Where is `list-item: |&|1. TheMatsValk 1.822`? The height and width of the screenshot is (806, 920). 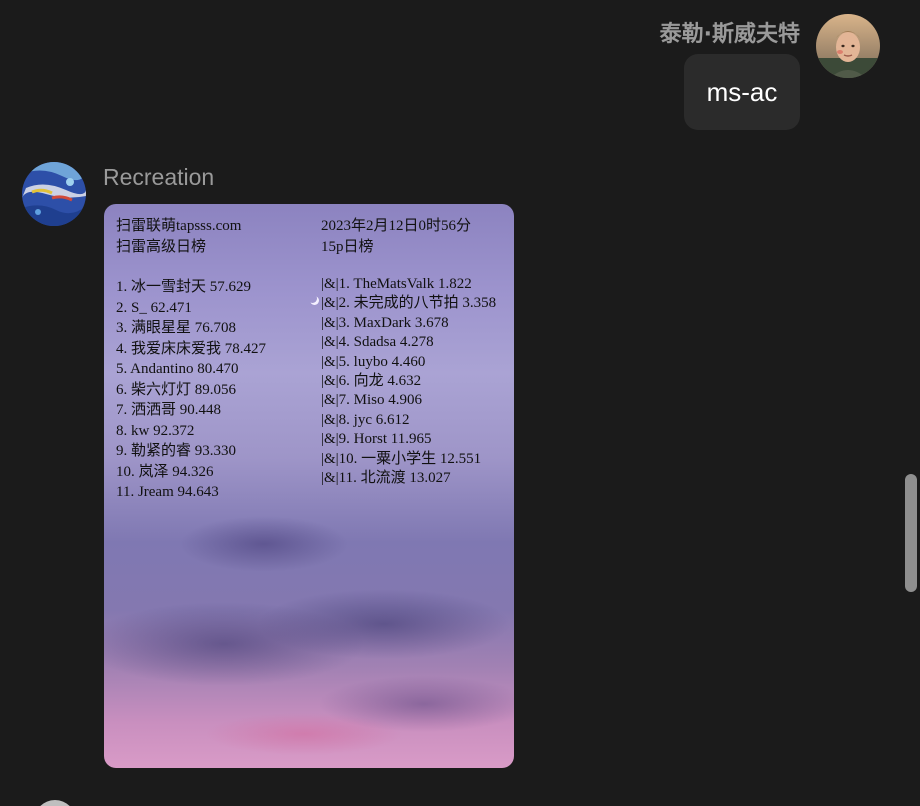 list-item: |&|1. TheMatsValk 1.822 is located at coordinates (396, 284).